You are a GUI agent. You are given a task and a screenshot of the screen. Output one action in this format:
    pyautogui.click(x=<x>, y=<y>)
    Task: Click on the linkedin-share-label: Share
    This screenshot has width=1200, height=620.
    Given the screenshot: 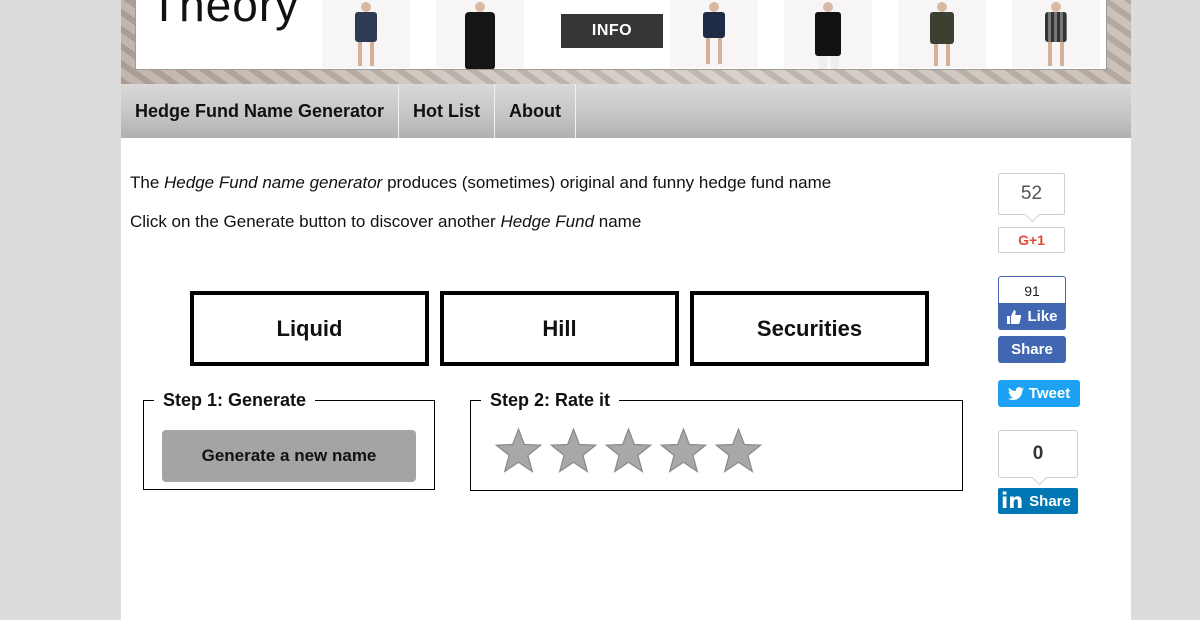 What is the action you would take?
    pyautogui.click(x=1050, y=501)
    